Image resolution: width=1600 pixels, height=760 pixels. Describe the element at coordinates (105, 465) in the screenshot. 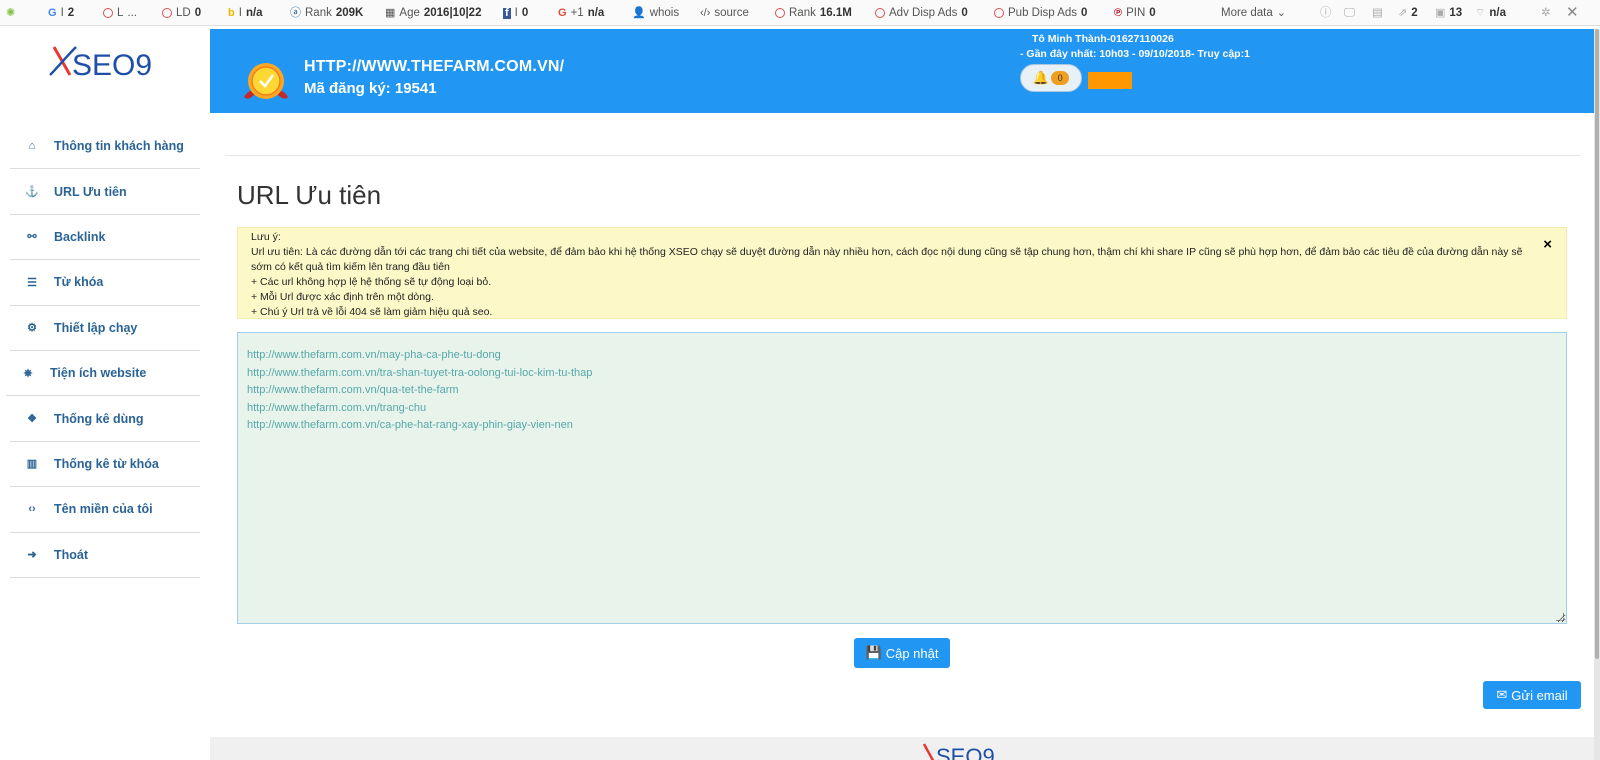

I see `sidebar-item-keyword-stats: ▥ Thống kê từ khóa` at that location.